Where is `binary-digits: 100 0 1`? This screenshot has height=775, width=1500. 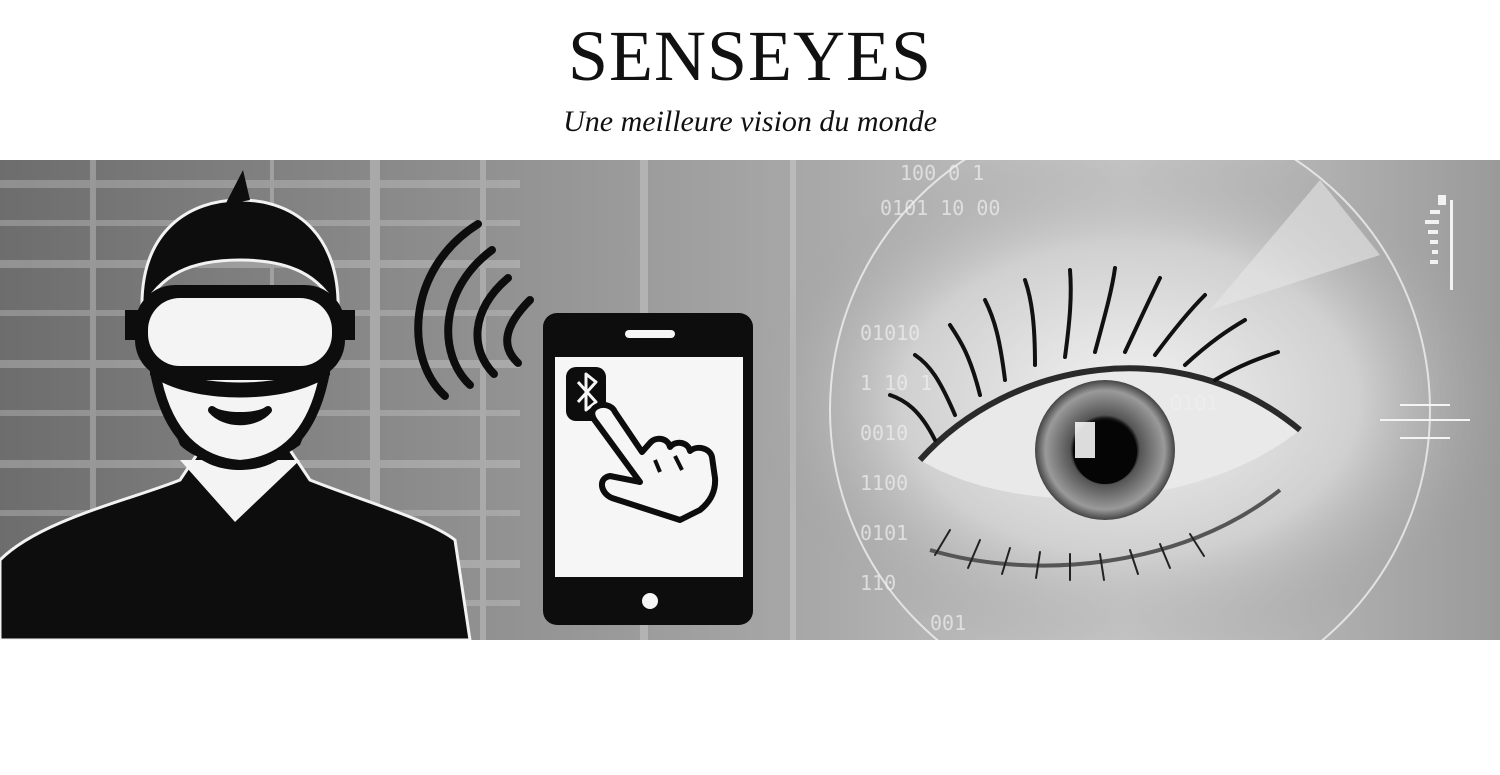 binary-digits: 100 0 1 is located at coordinates (942, 173).